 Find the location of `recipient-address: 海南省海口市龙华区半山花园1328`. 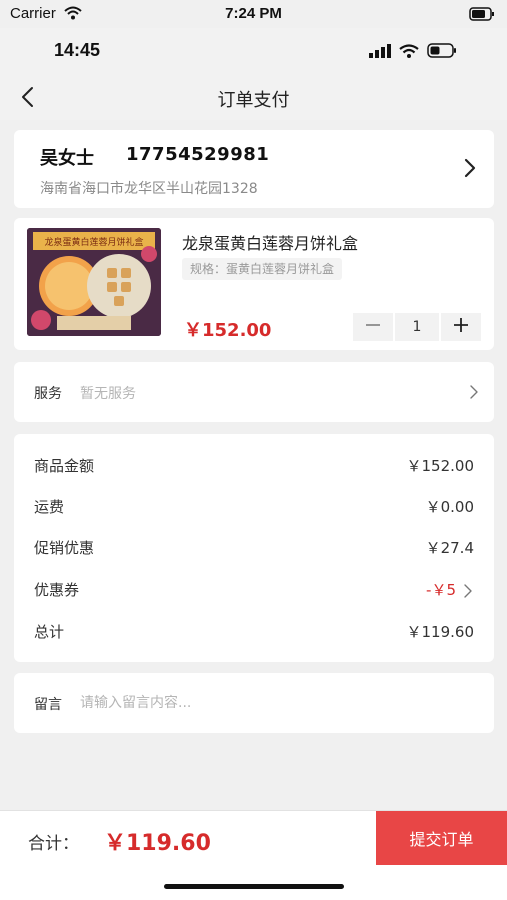

recipient-address: 海南省海口市龙华区半山花园1328 is located at coordinates (149, 189).